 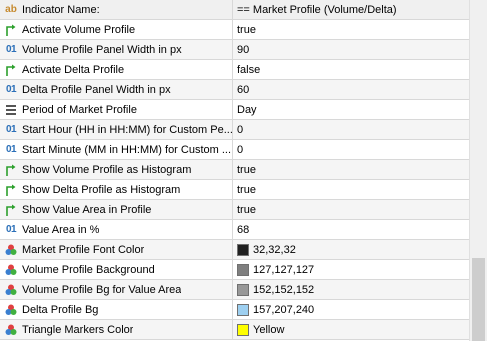 I want to click on property-label: Show Value Area in Profile, so click(x=87, y=209).